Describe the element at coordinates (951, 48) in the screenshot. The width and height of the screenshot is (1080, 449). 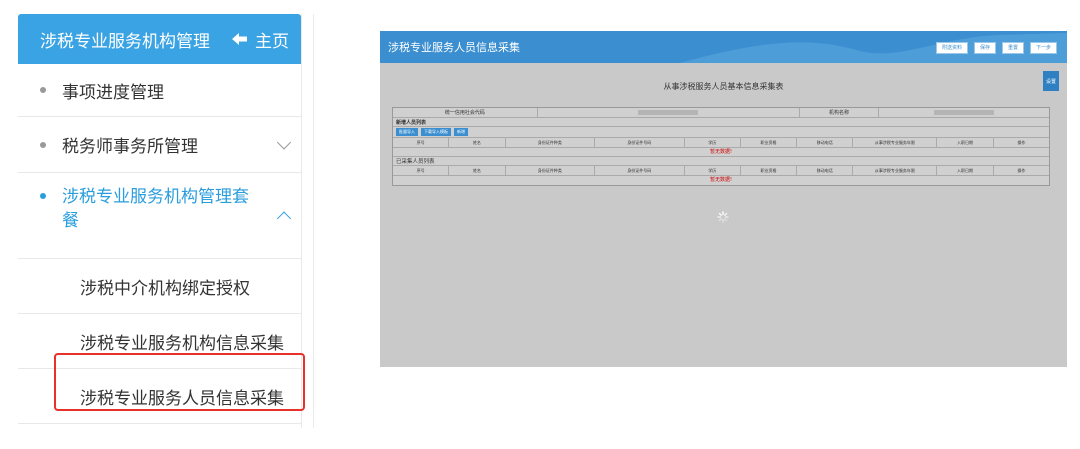
I see `attach-button: 附送资料` at that location.